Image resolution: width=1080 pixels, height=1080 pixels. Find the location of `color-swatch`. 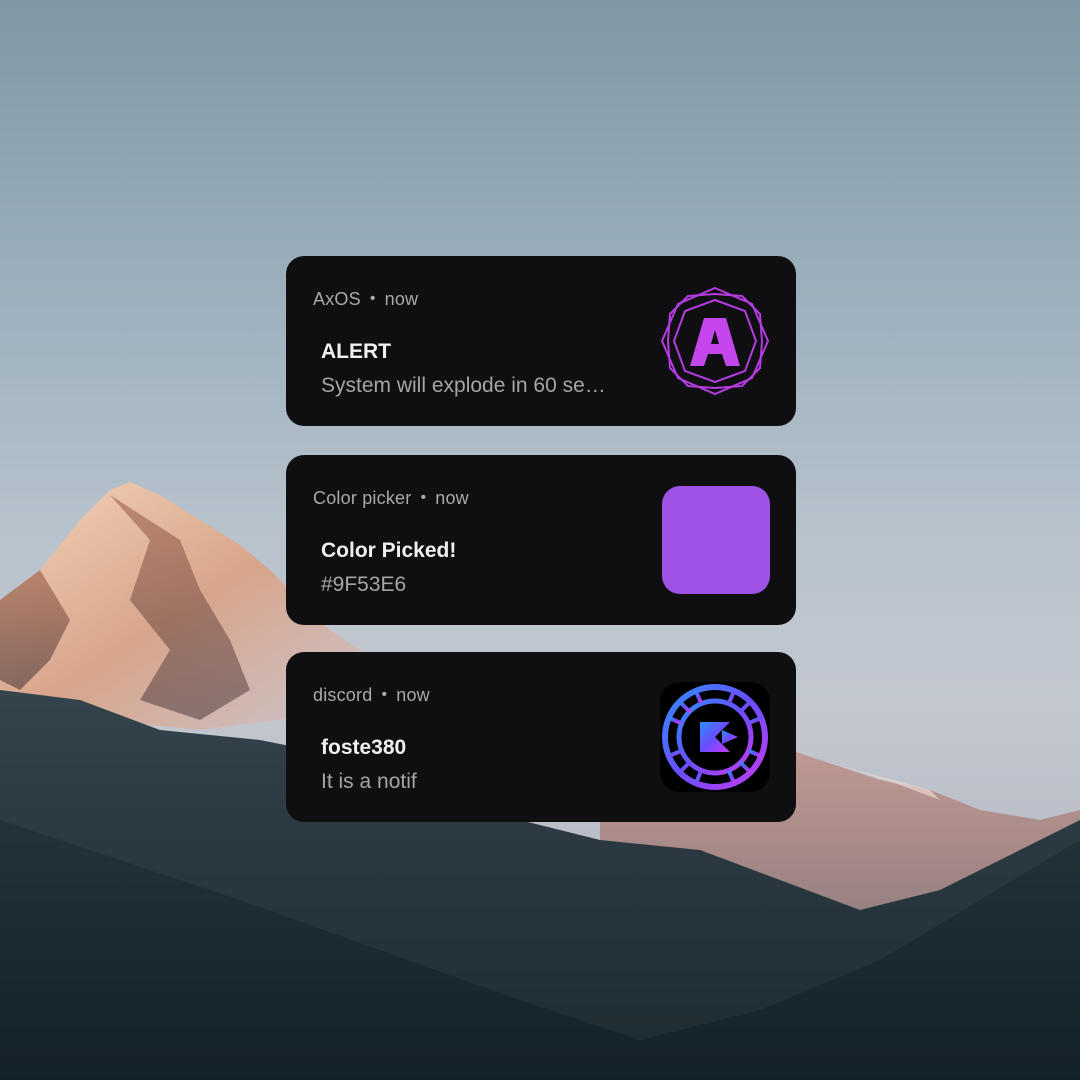

color-swatch is located at coordinates (716, 540).